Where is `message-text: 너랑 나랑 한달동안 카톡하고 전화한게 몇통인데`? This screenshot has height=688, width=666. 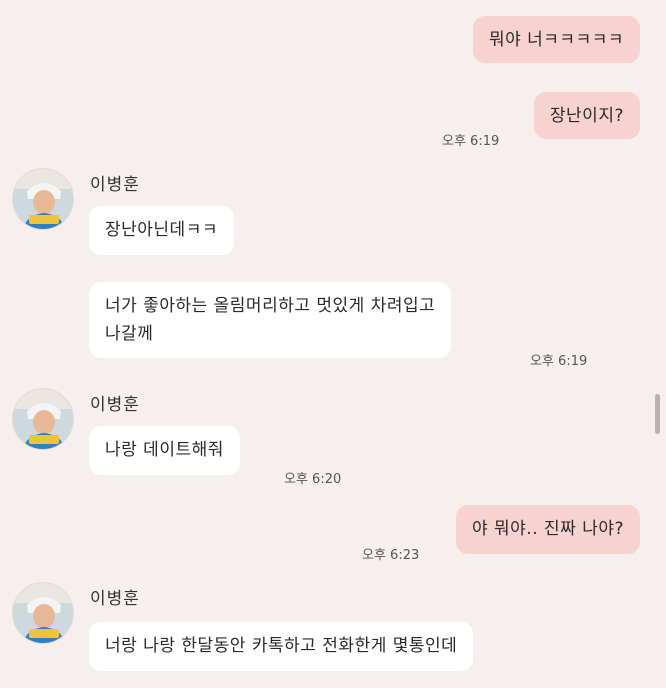 message-text: 너랑 나랑 한달동안 카톡하고 전화한게 몇통인데 is located at coordinates (281, 646).